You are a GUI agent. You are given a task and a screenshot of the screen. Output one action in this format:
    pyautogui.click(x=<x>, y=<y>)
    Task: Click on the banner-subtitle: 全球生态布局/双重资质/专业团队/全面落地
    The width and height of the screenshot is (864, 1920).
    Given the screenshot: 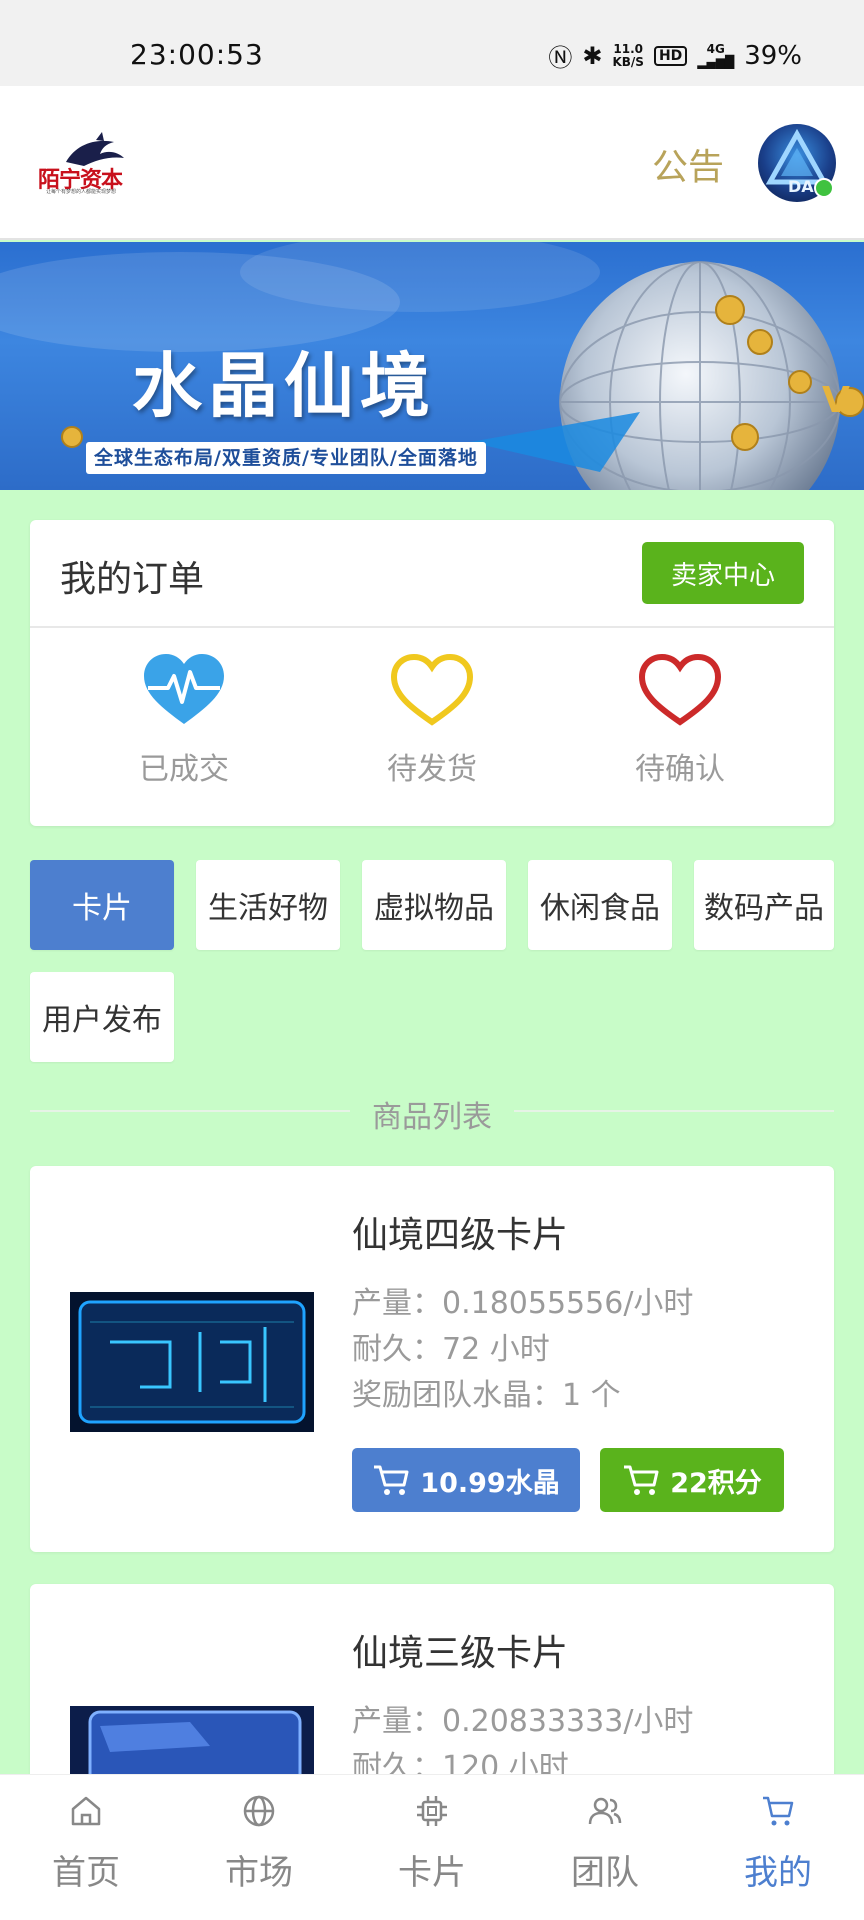 What is the action you would take?
    pyautogui.click(x=286, y=458)
    